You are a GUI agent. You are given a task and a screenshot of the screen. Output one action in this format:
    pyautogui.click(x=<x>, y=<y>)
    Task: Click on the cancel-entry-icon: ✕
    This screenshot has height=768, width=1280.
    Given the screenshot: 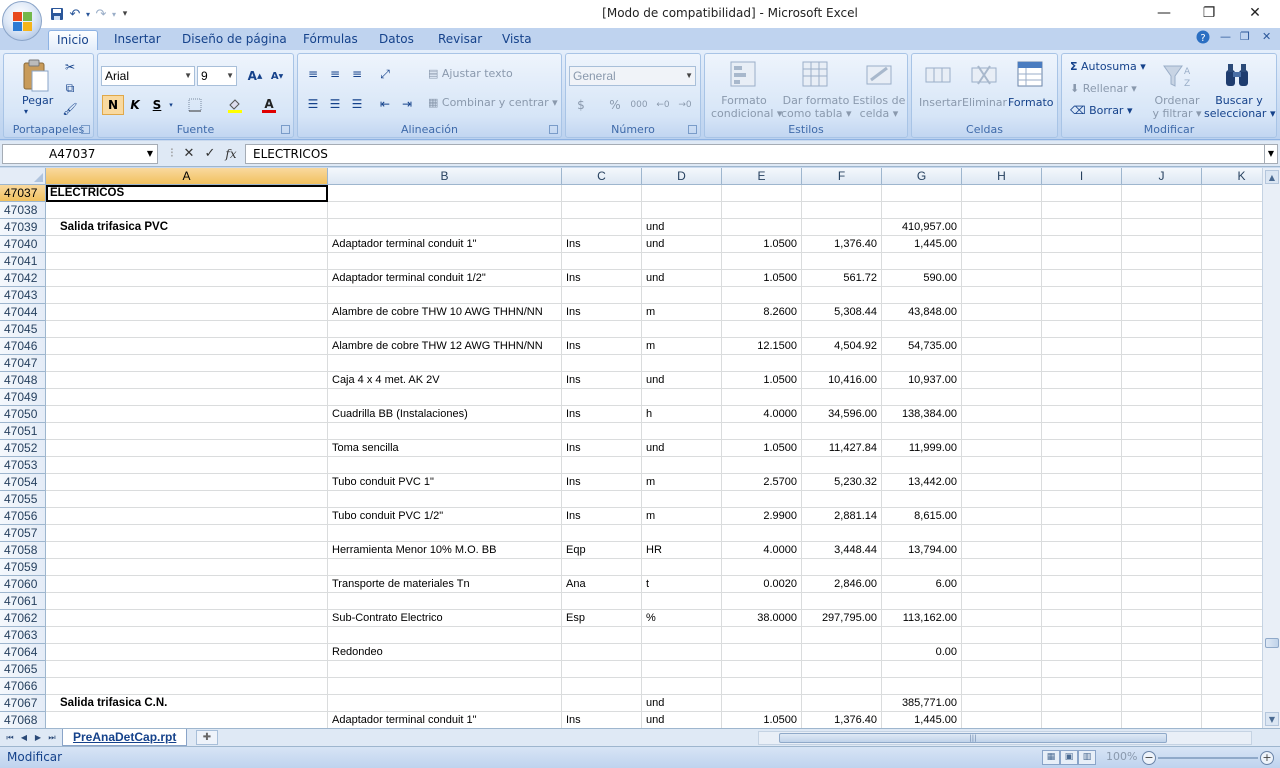 What is the action you would take?
    pyautogui.click(x=189, y=154)
    